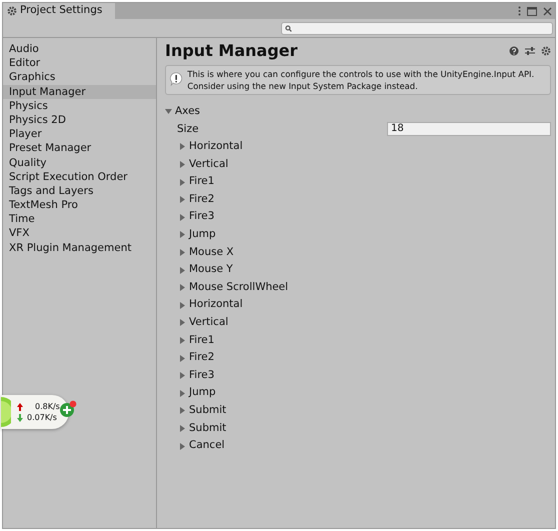 This screenshot has height=531, width=558. What do you see at coordinates (68, 409) in the screenshot?
I see `add-icon` at bounding box center [68, 409].